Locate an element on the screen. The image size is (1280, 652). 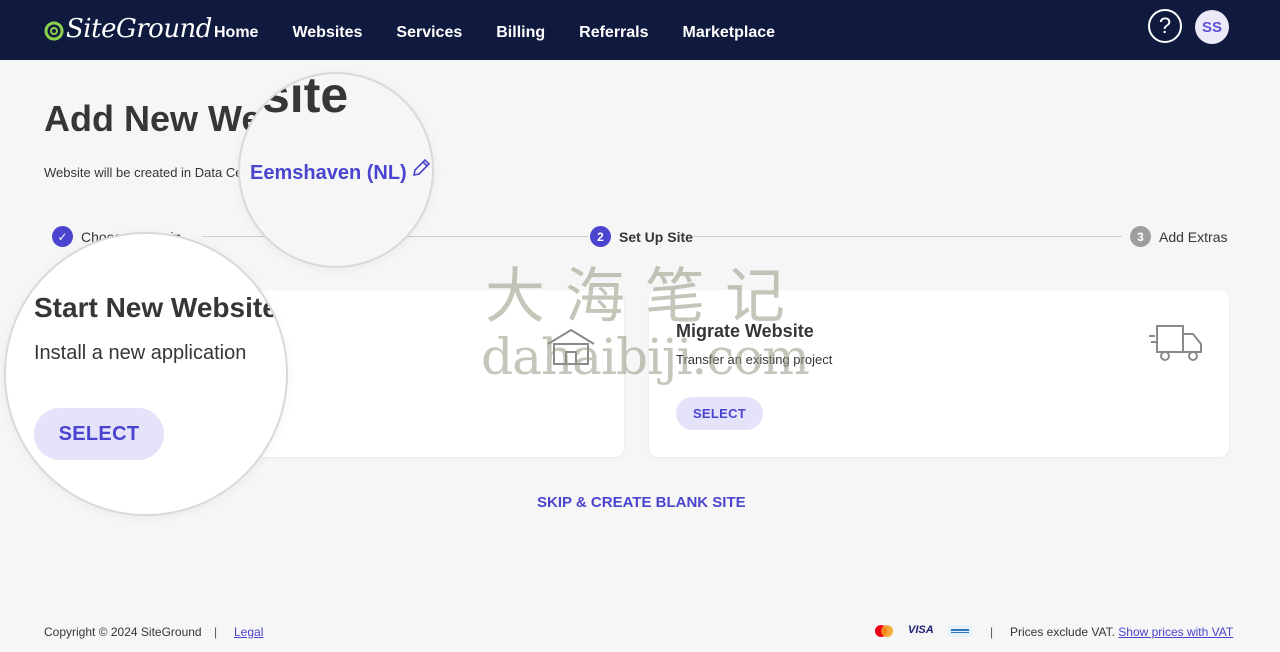
nav-billing: Billing is located at coordinates (520, 33).